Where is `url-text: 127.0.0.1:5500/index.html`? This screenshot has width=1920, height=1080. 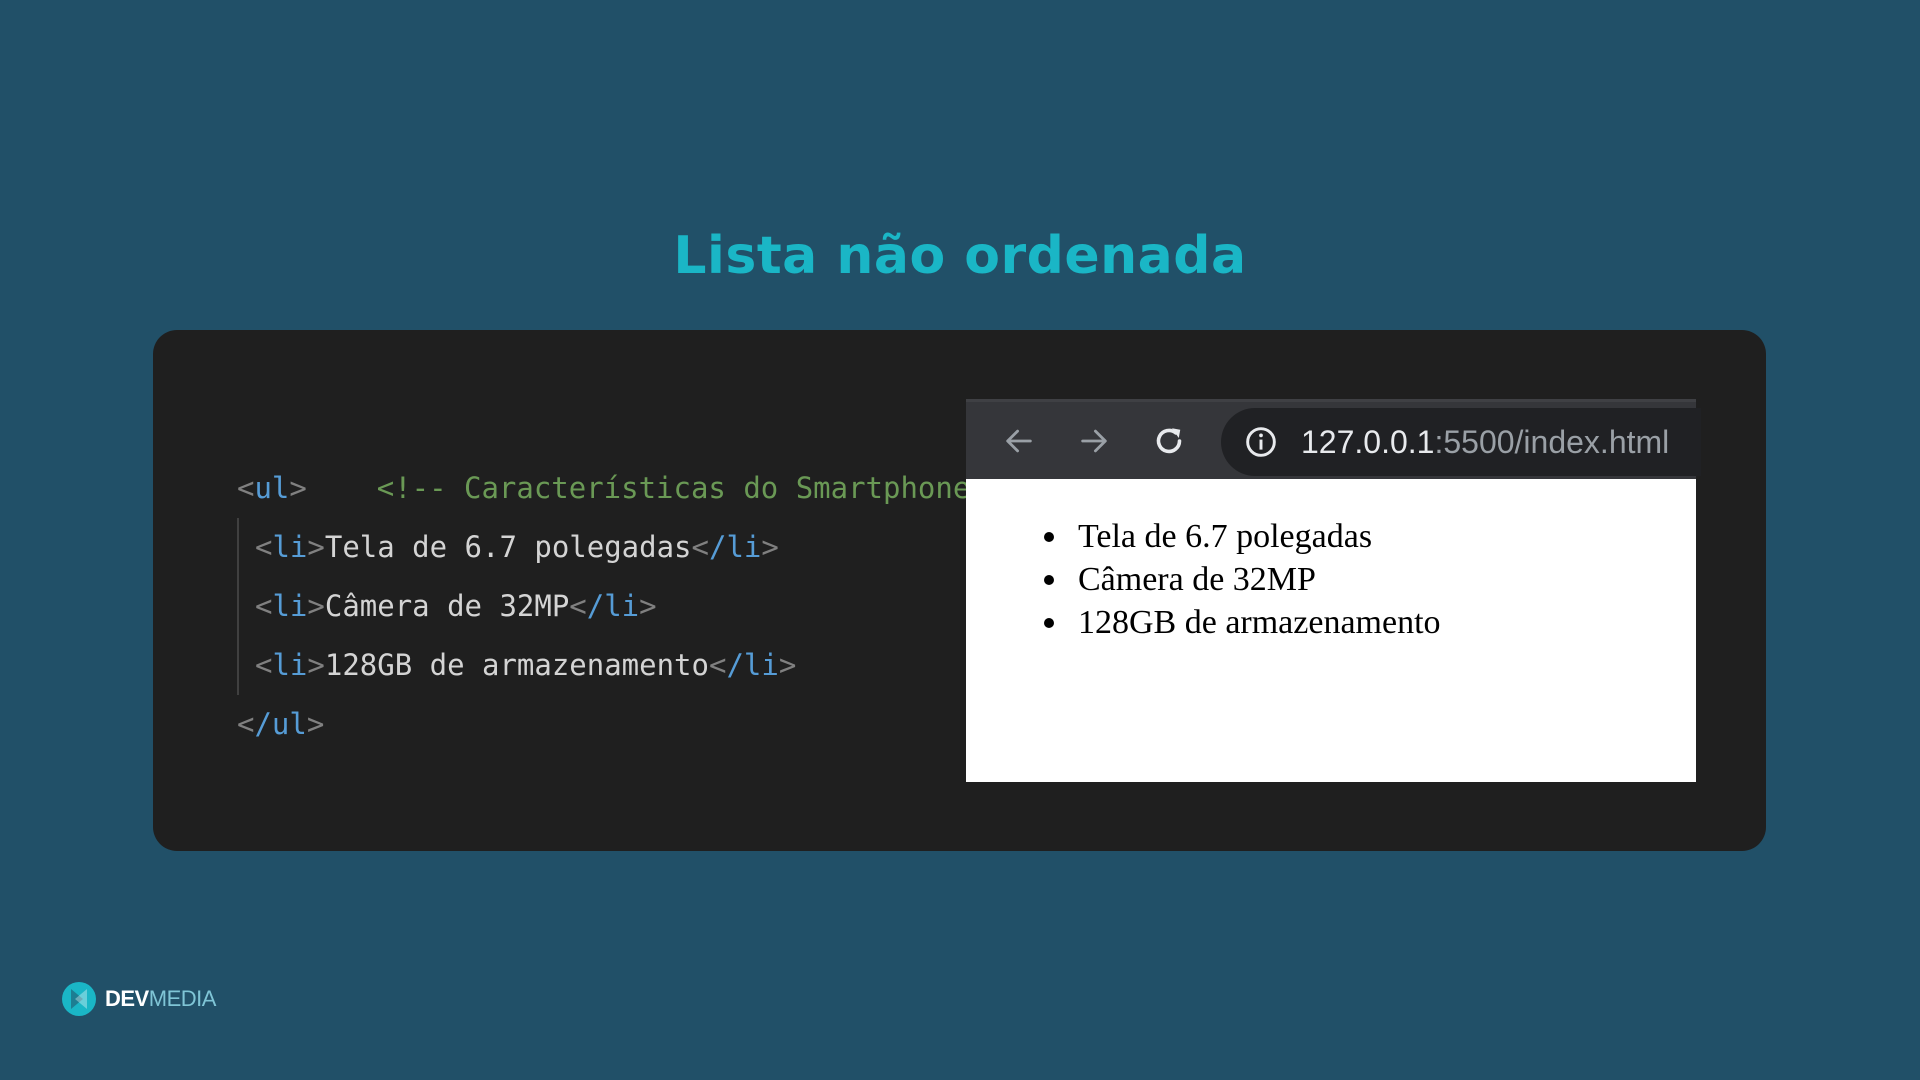 url-text: 127.0.0.1:5500/index.html is located at coordinates (1485, 442).